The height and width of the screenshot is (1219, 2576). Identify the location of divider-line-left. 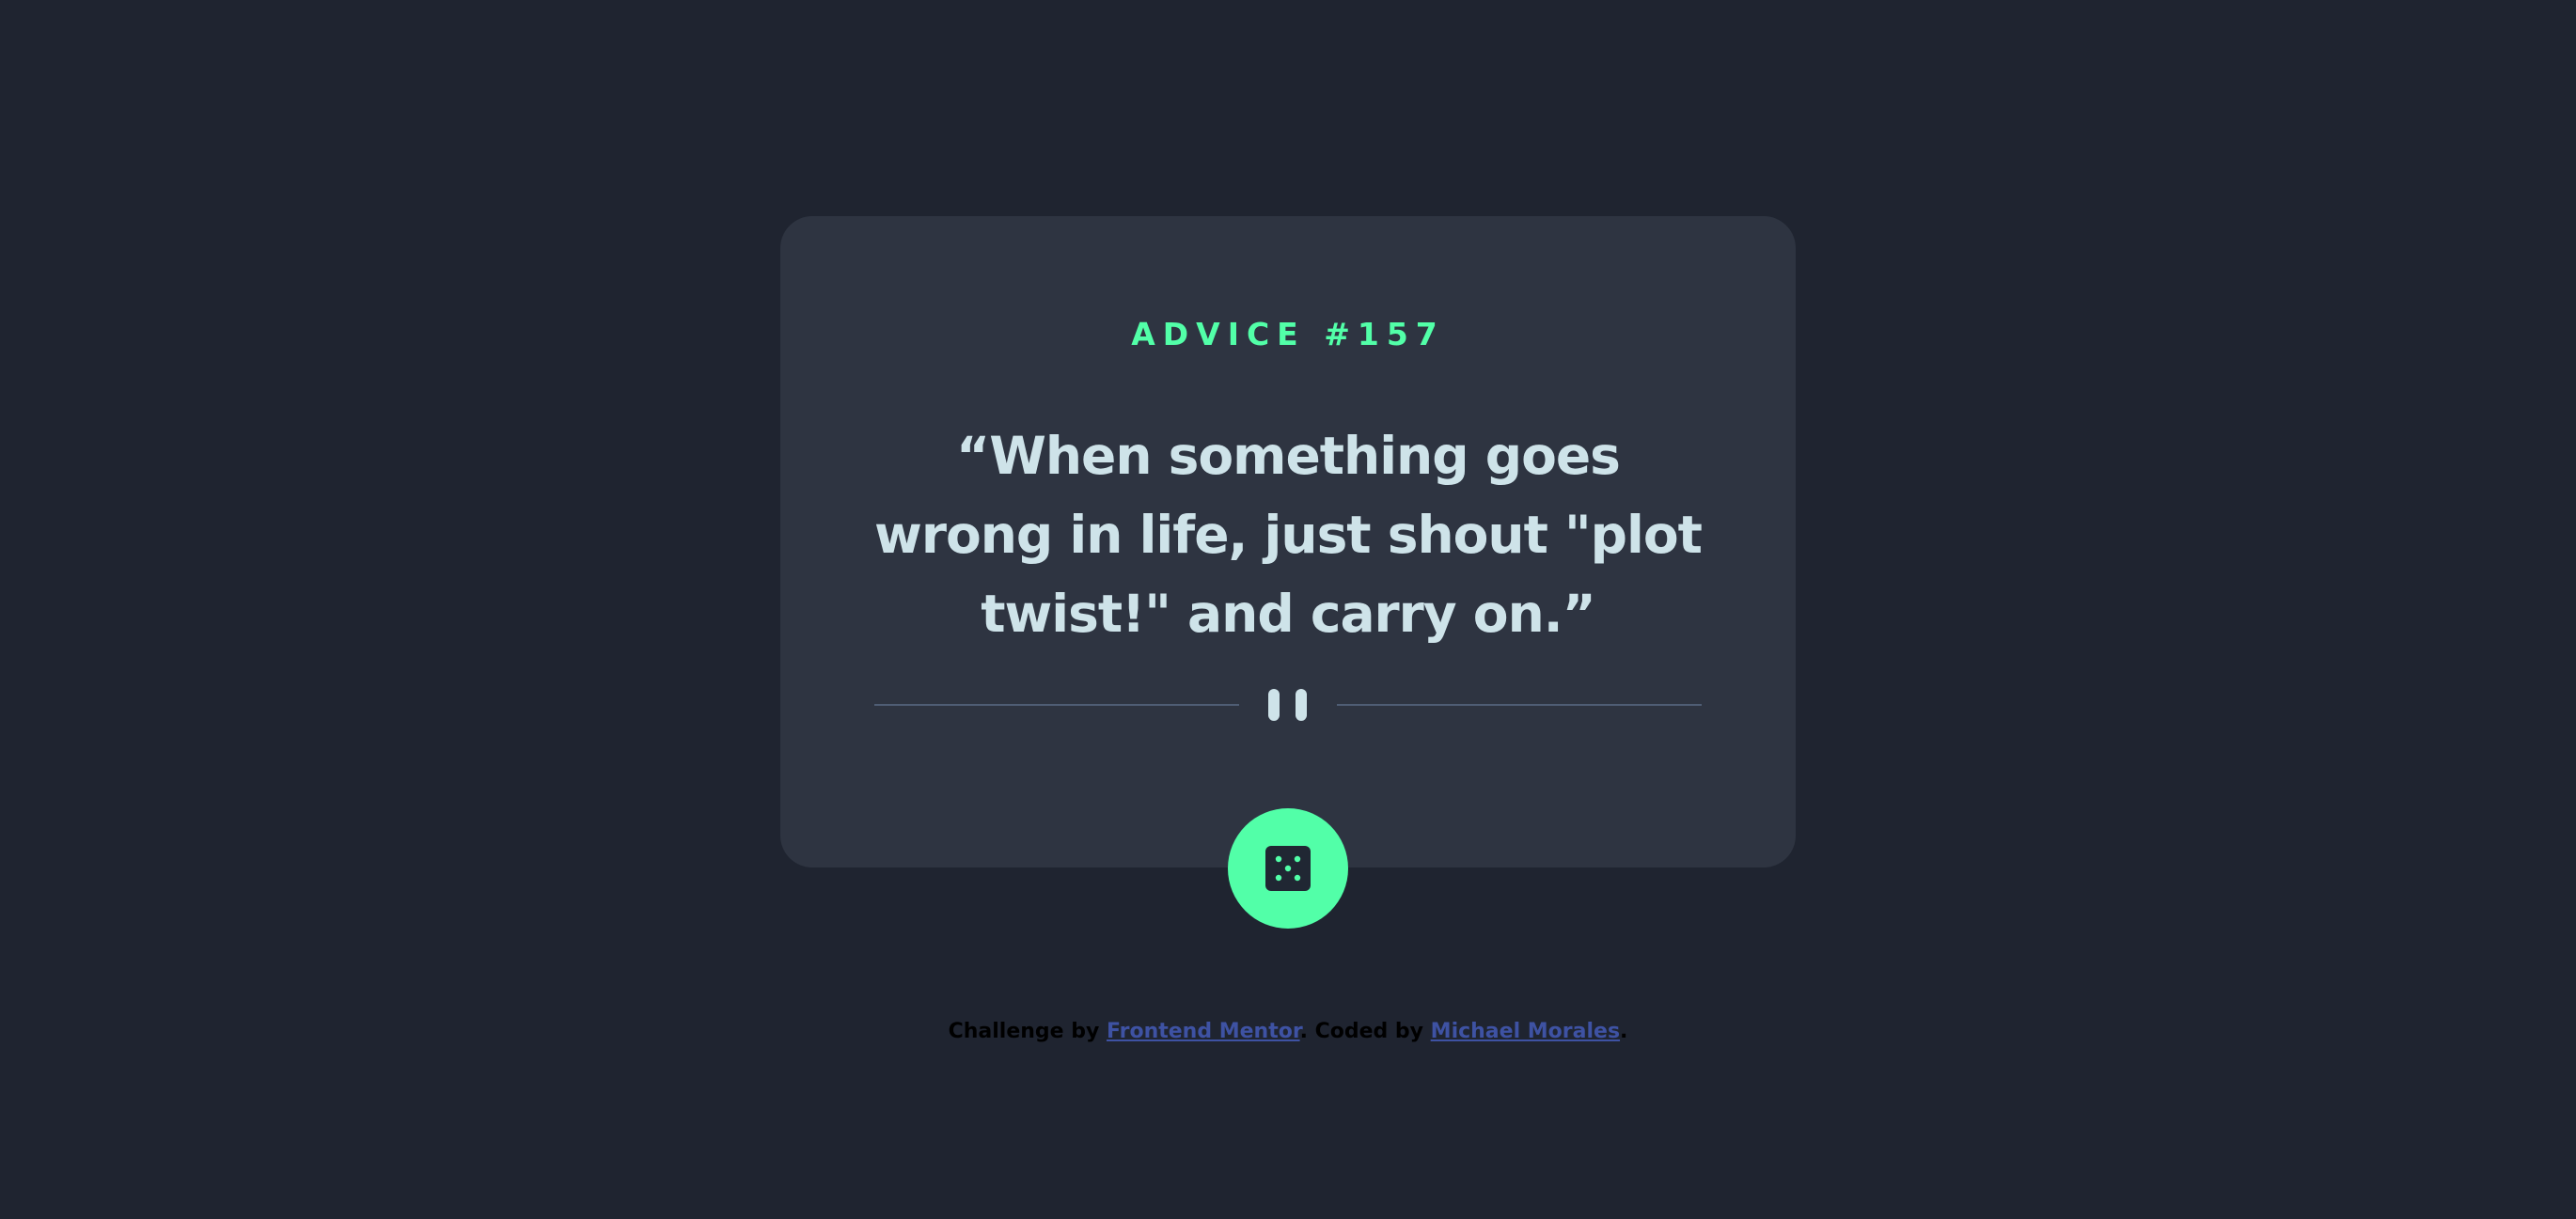
(1056, 705).